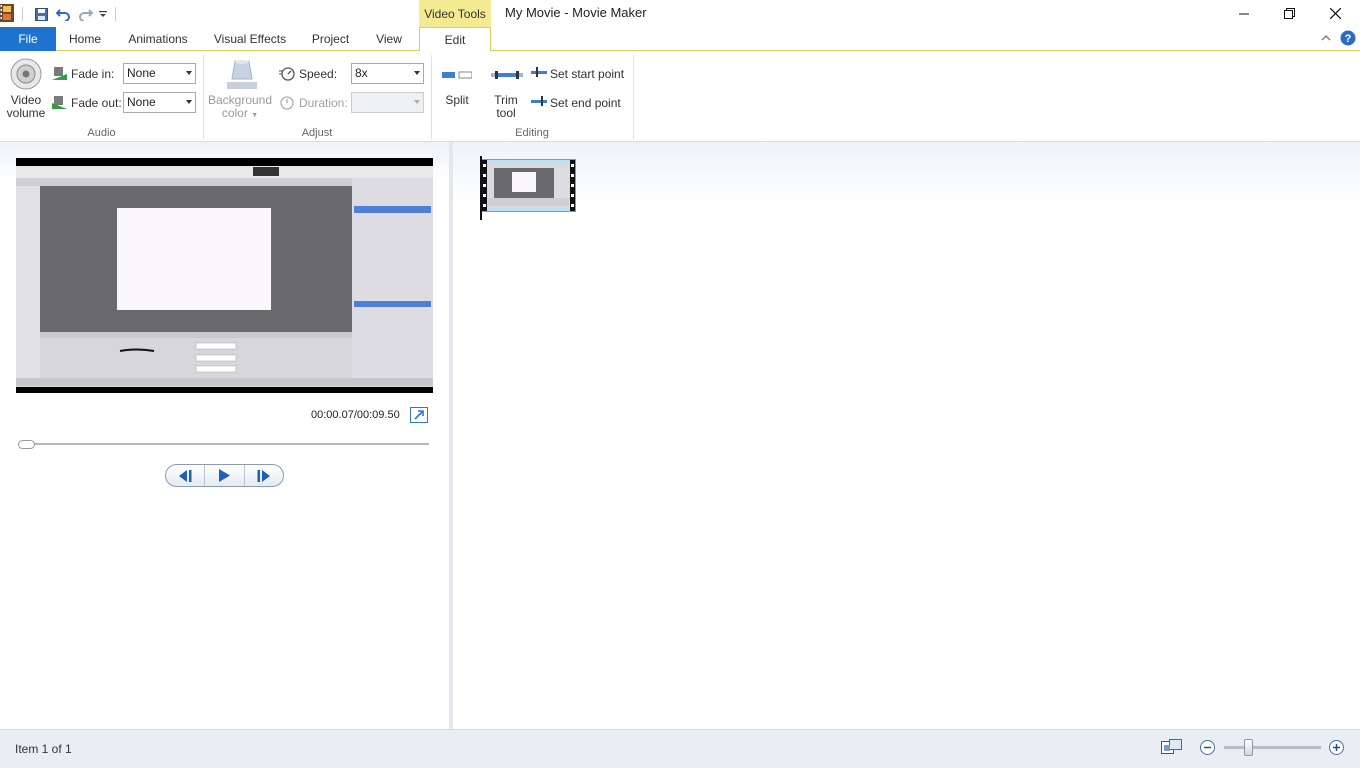  I want to click on customize-dropdown-icon, so click(103, 14).